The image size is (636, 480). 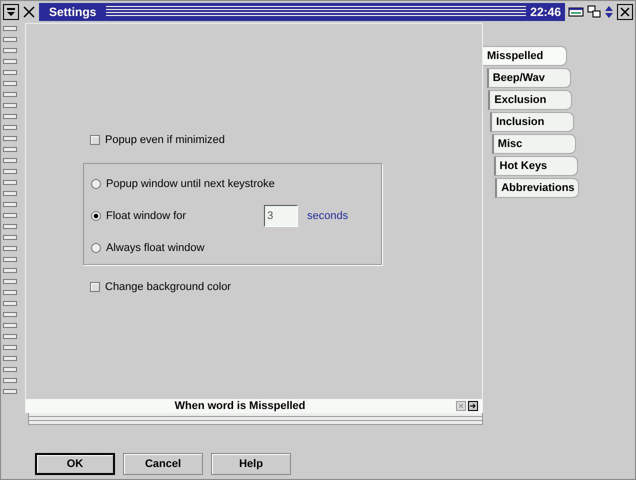 I want to click on radio-button: Popup window until next keystroke, so click(x=183, y=184).